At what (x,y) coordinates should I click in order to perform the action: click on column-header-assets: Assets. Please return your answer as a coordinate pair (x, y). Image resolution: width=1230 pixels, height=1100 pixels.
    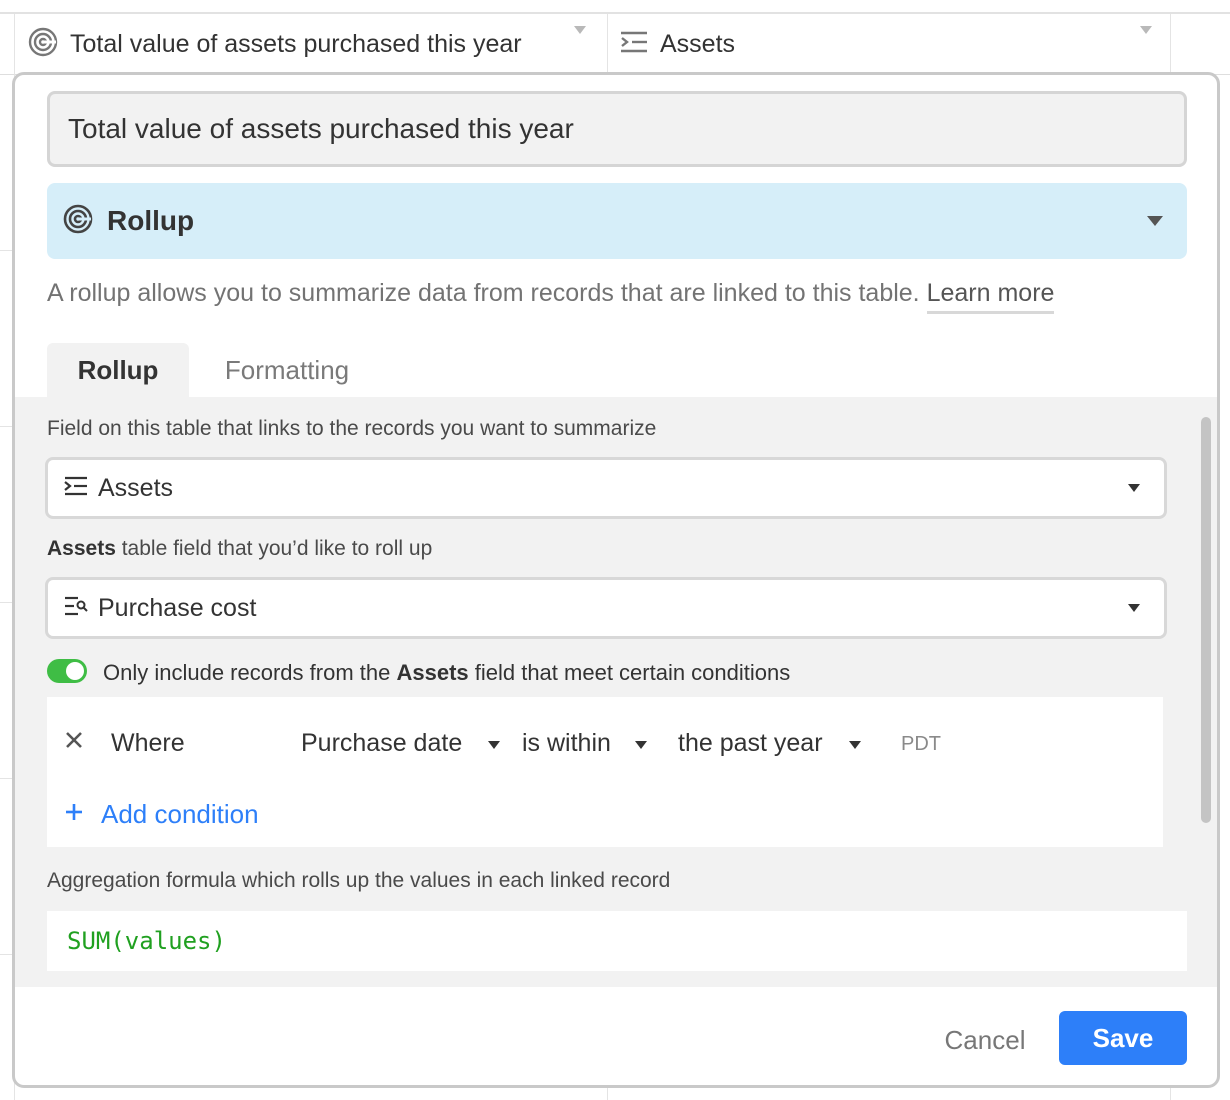
    Looking at the image, I should click on (889, 44).